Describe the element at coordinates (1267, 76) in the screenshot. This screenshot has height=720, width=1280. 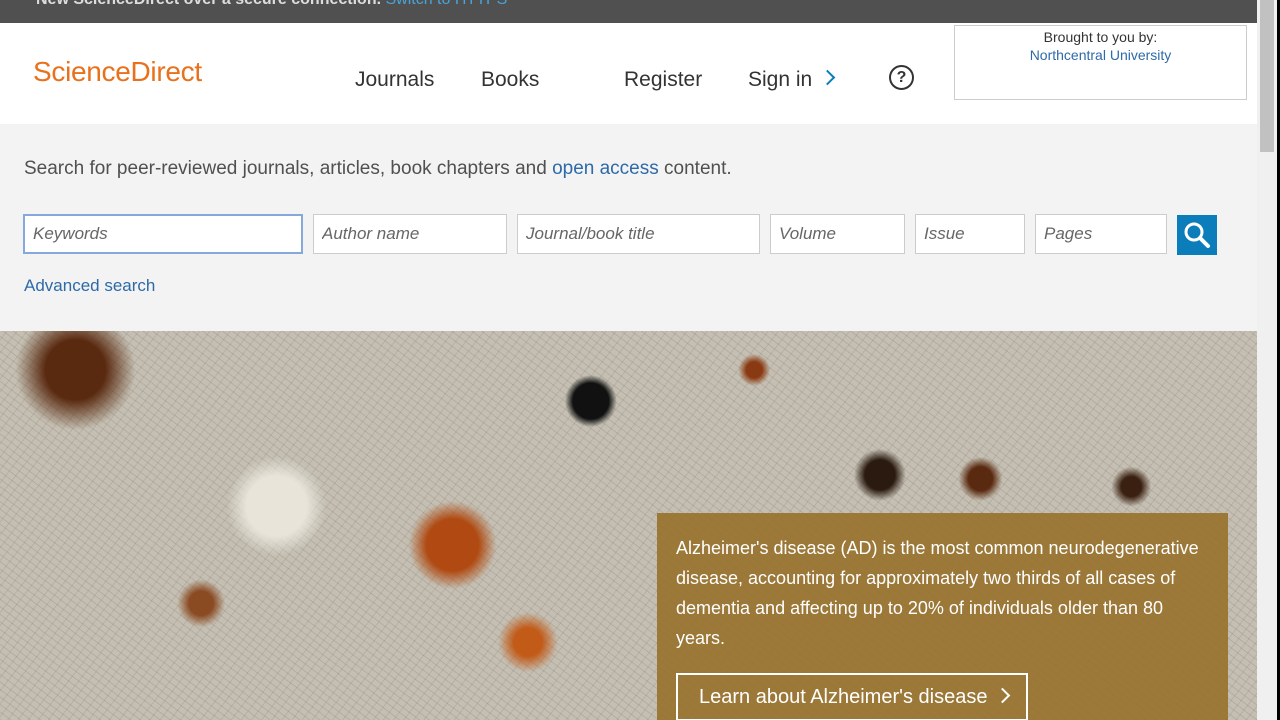
I see `scrollbar-thumb` at that location.